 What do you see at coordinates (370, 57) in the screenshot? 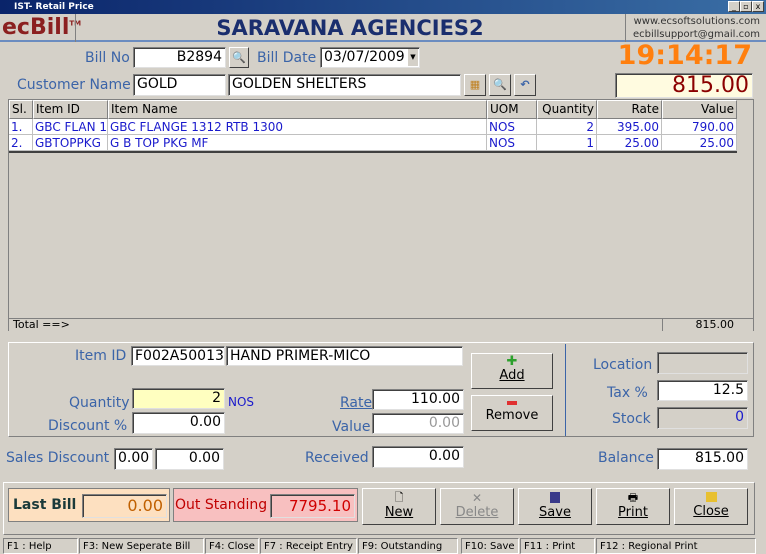
I see `bill-date-picker: 03/07/2009` at bounding box center [370, 57].